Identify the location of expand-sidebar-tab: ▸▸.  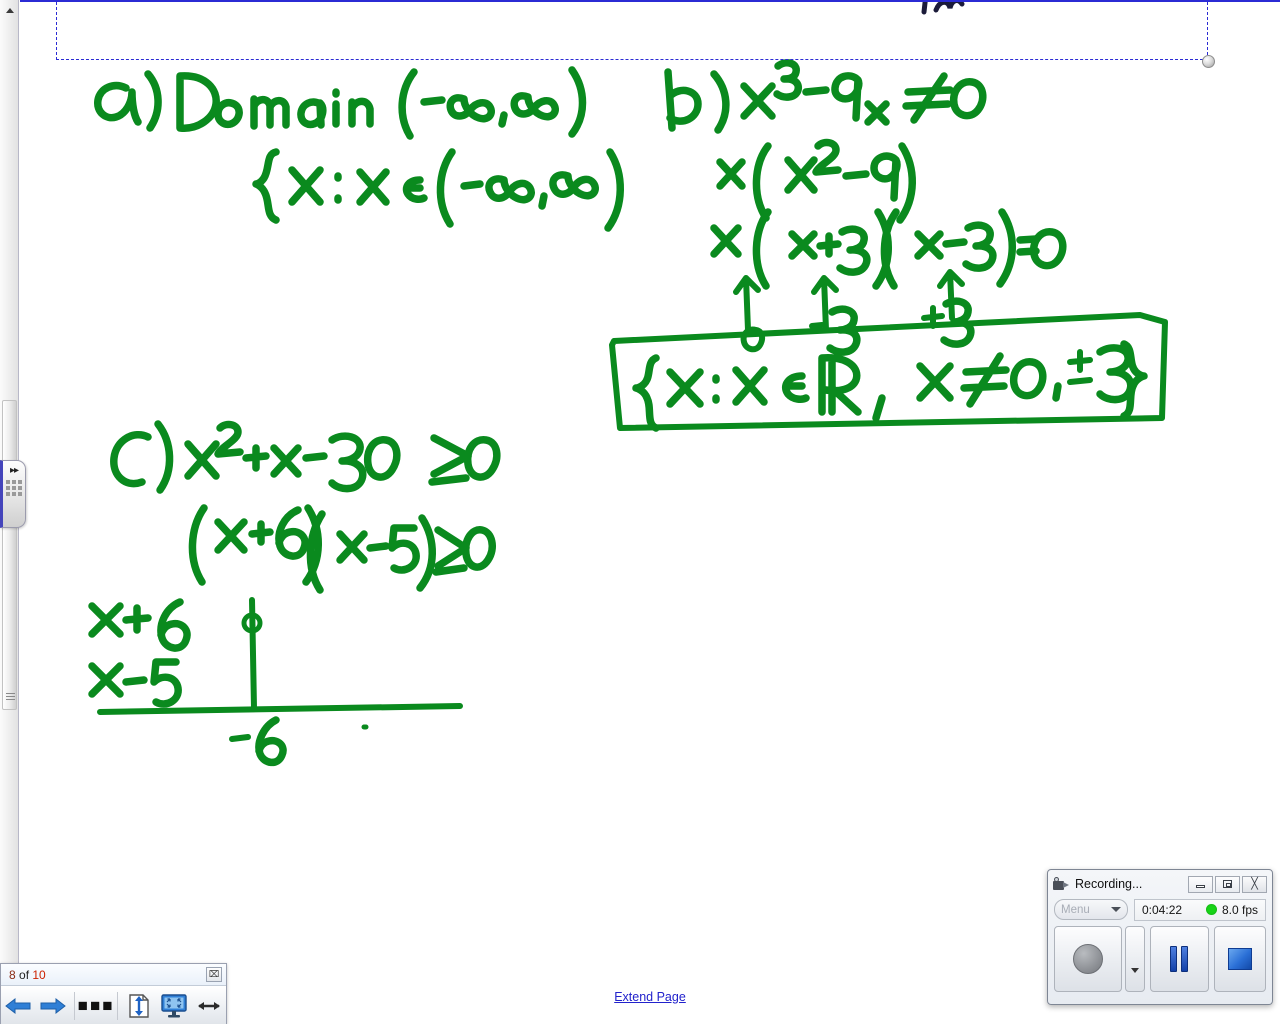
(13, 494).